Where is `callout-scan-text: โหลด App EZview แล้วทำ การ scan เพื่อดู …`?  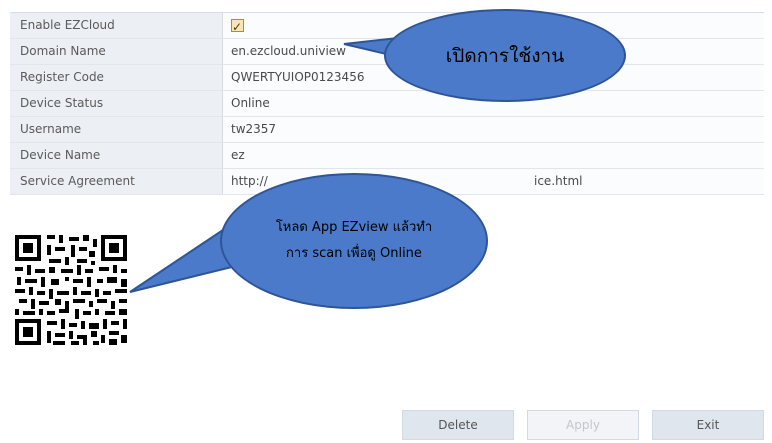 callout-scan-text: โหลด App EZview แล้วทำ การ scan เพื่อดู … is located at coordinates (354, 241).